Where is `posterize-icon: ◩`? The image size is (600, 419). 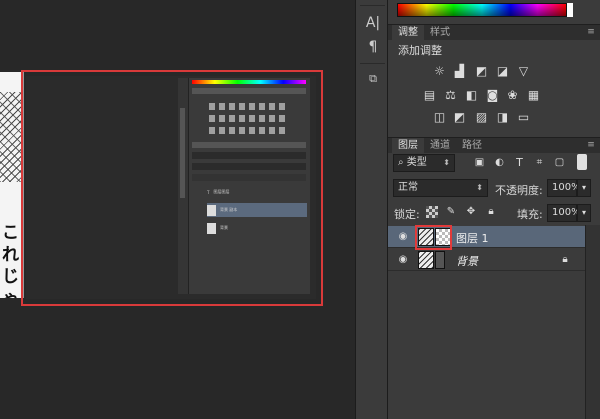
posterize-icon: ◩ is located at coordinates (459, 117).